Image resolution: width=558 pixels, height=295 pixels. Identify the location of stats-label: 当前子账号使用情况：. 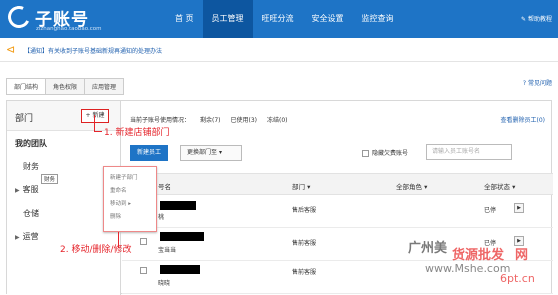
(160, 120).